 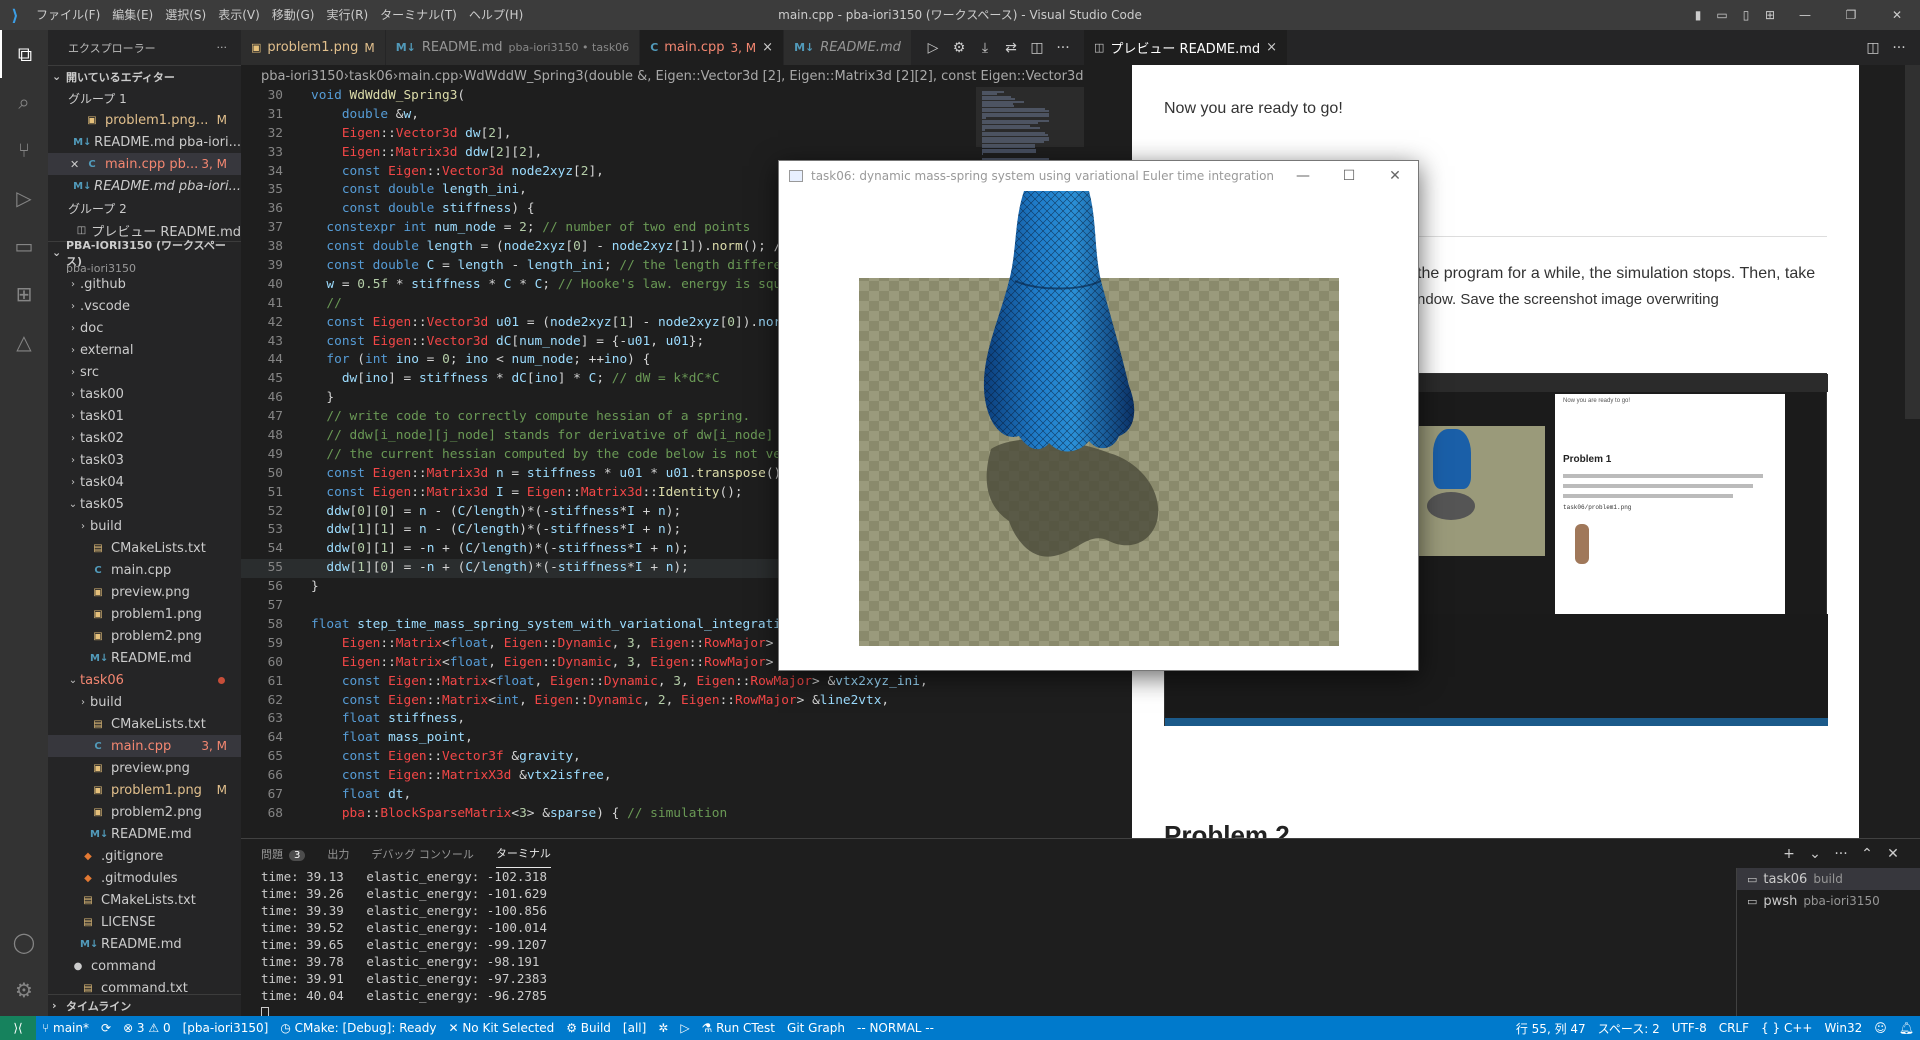 I want to click on code-line: 63 float stiffness,, so click(x=608, y=719).